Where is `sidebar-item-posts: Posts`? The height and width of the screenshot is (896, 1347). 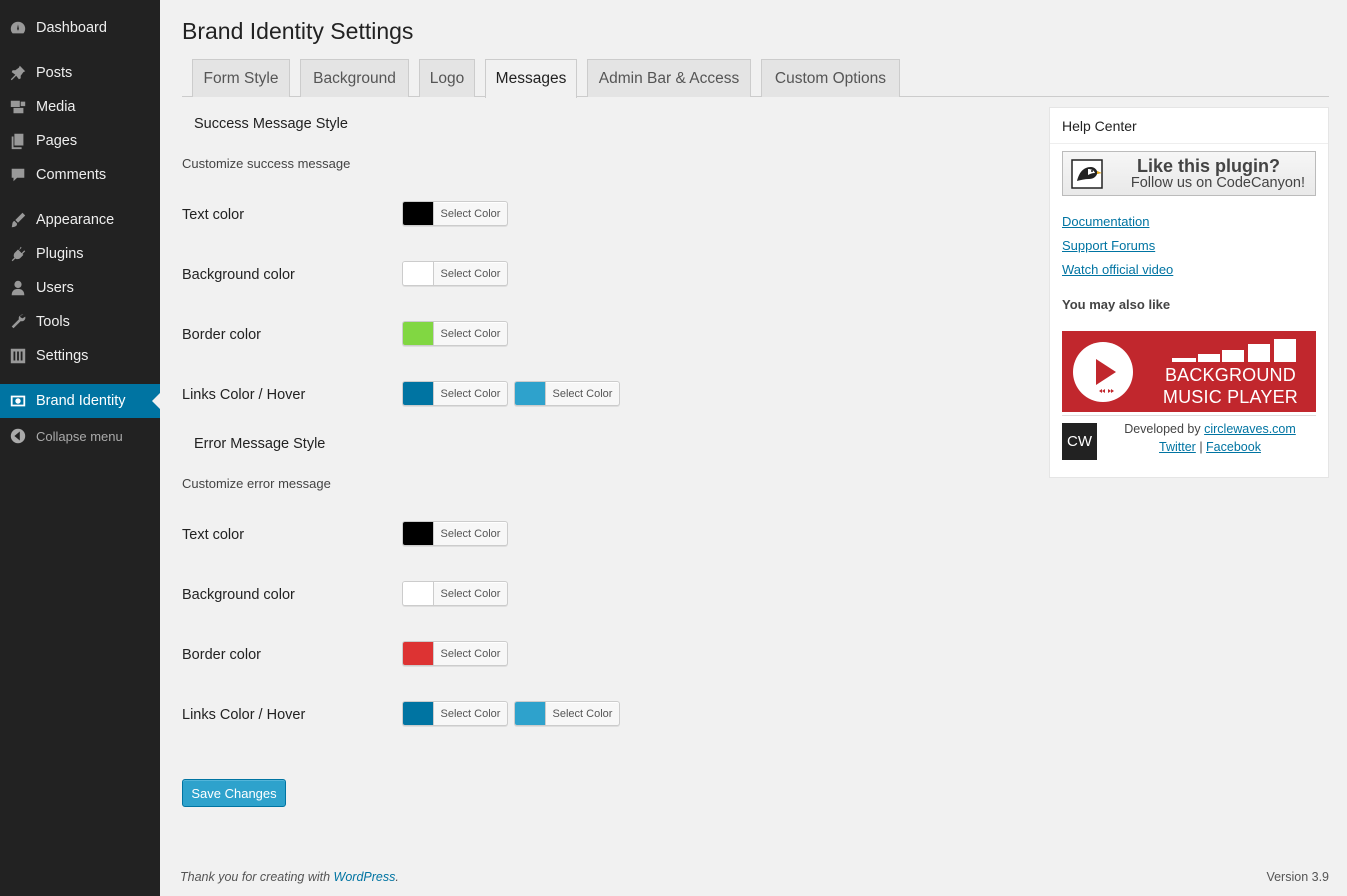
sidebar-item-posts: Posts is located at coordinates (80, 73).